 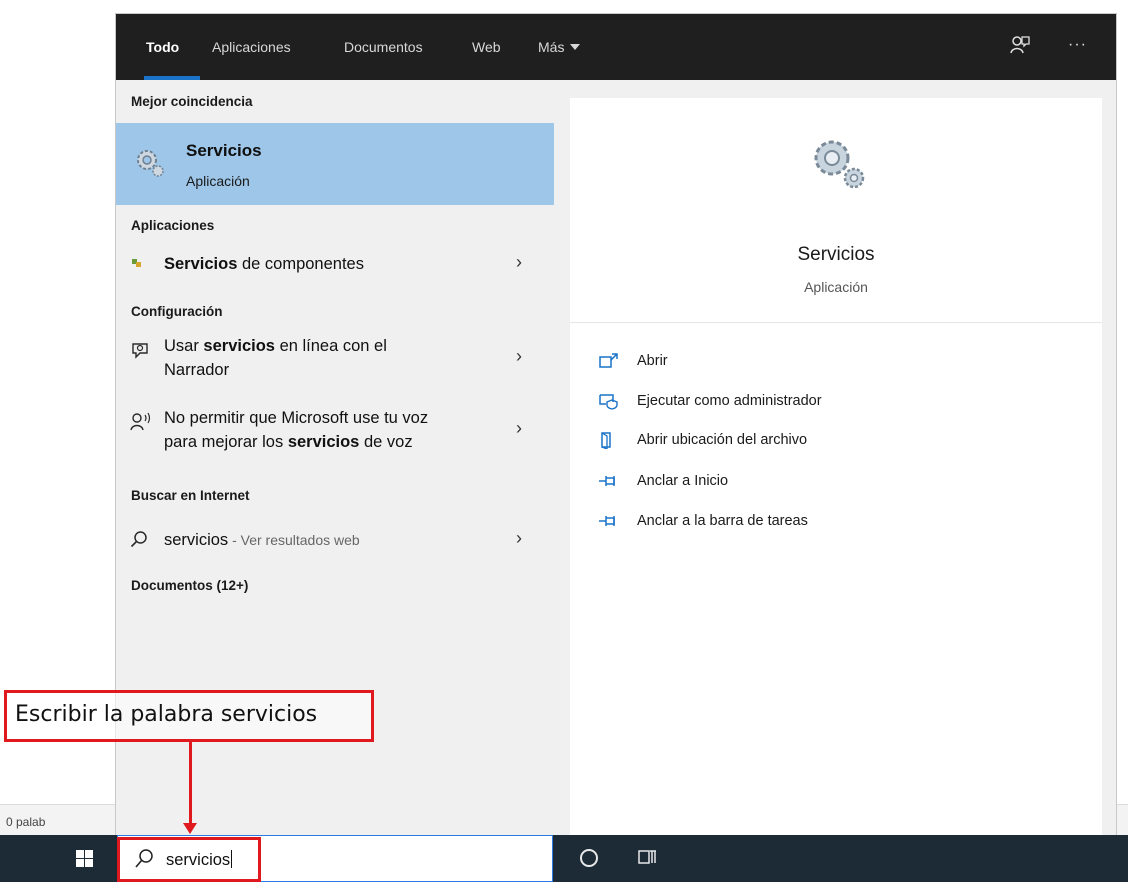 I want to click on app-name-bold: Servicios, so click(x=201, y=264).